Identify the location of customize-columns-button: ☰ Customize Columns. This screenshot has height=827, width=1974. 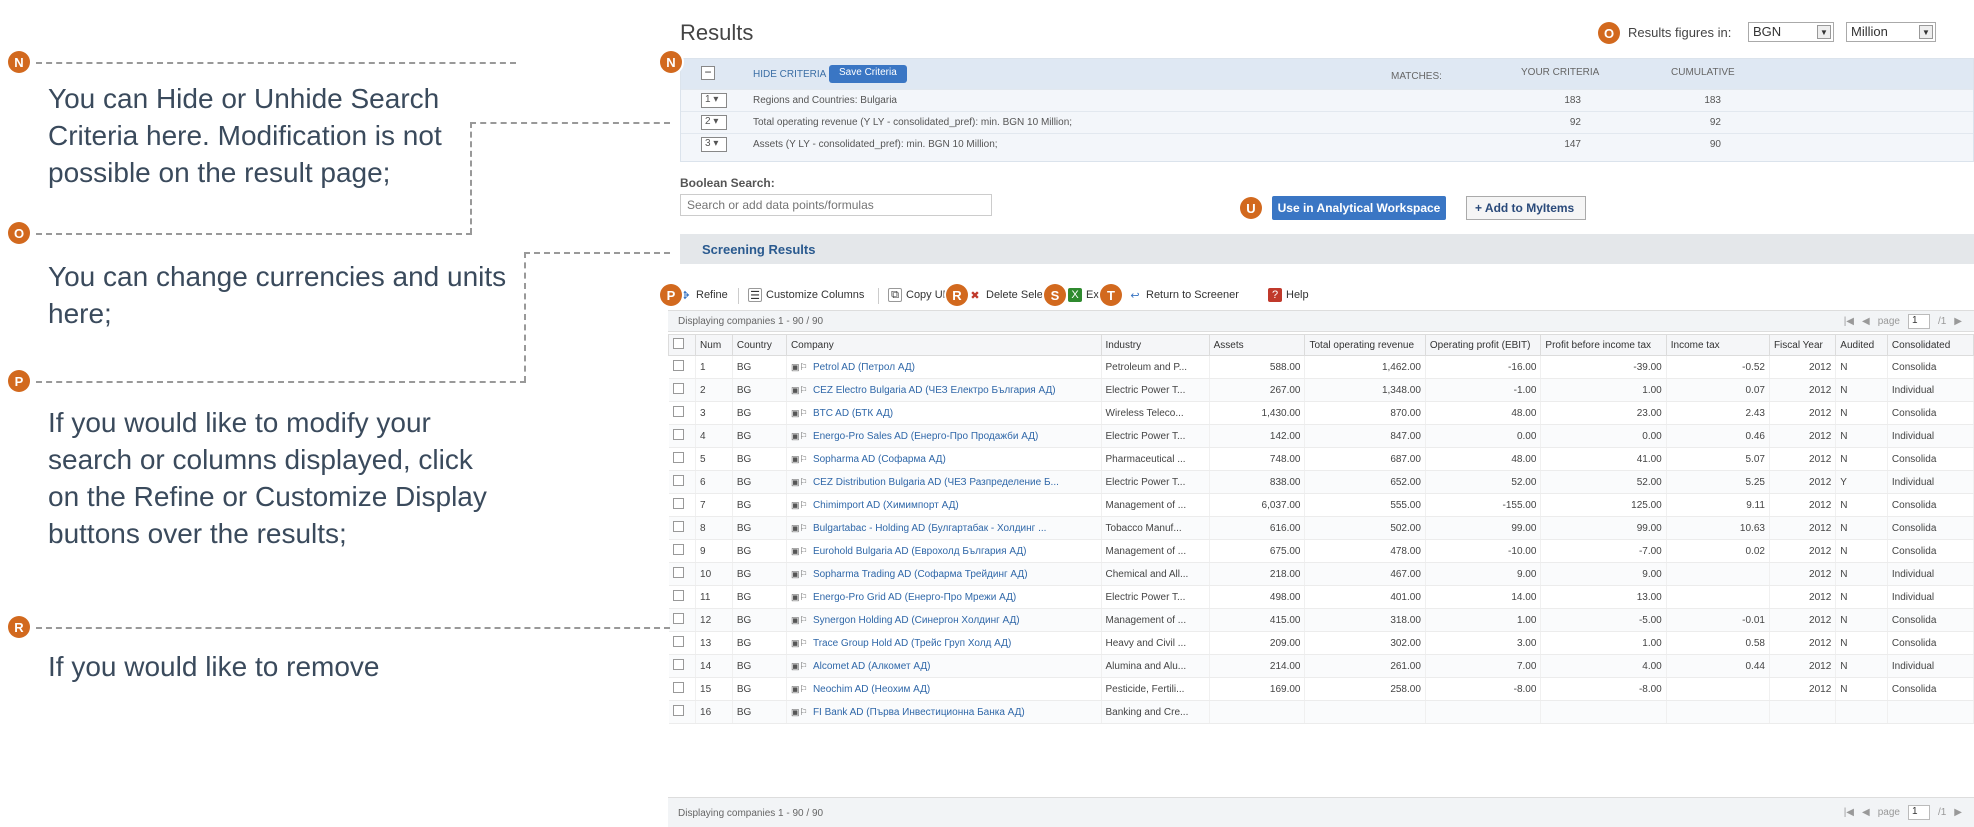
(806, 295).